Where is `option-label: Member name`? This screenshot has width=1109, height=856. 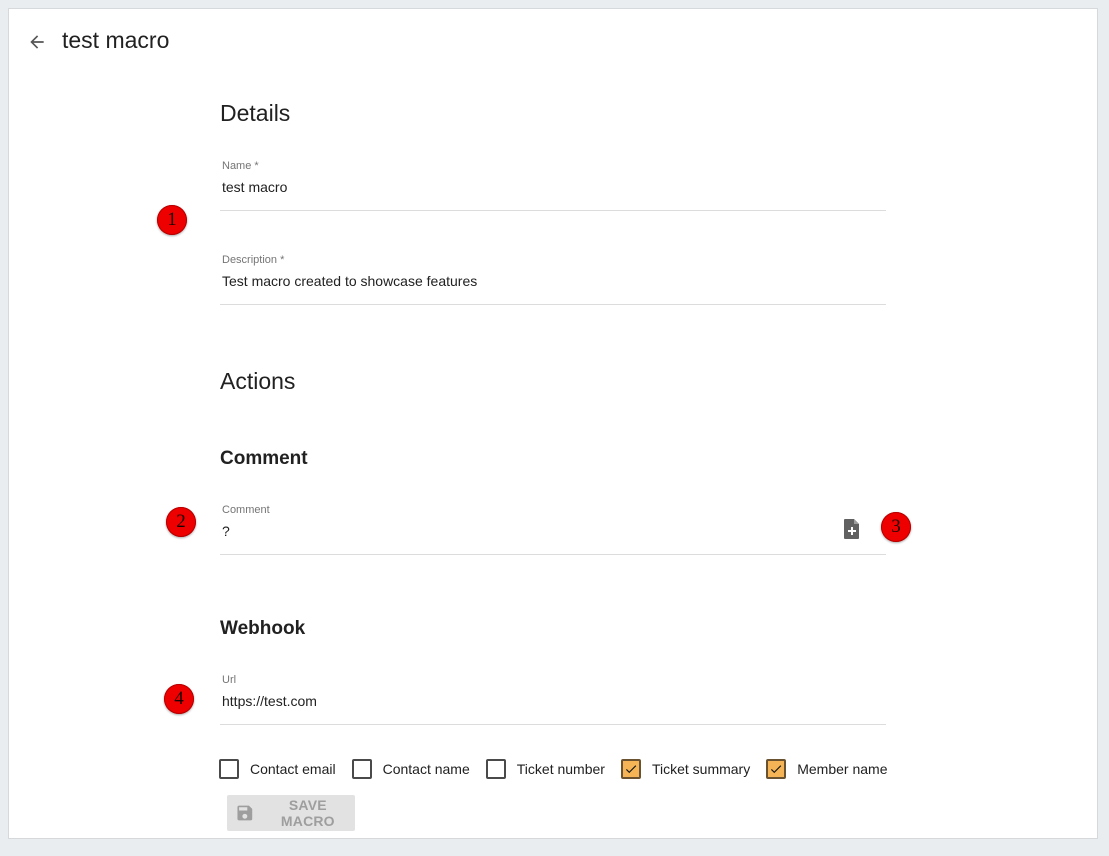
option-label: Member name is located at coordinates (842, 769).